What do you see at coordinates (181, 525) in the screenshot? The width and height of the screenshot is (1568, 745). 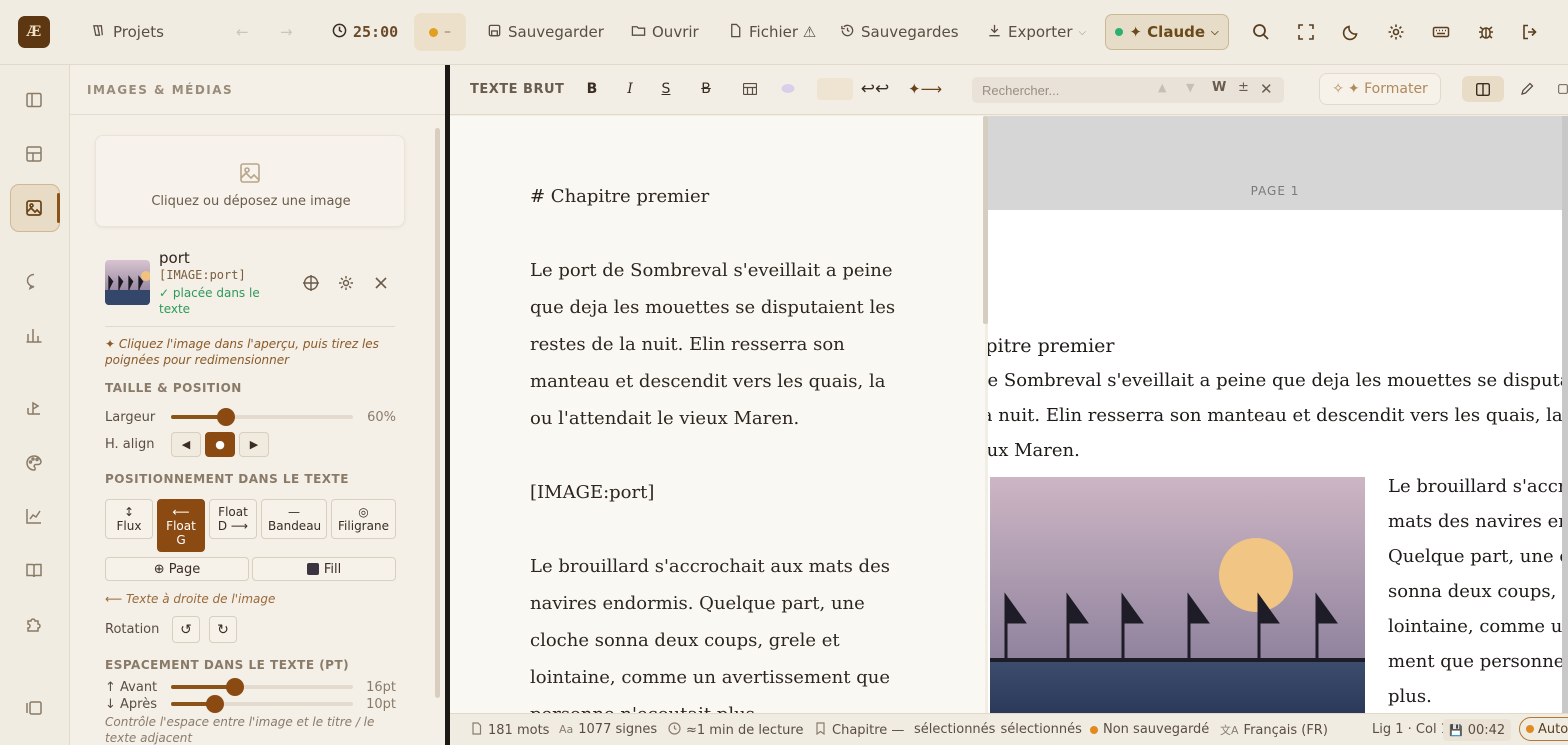 I see `pos-float-left-button: ⟵ Float G` at bounding box center [181, 525].